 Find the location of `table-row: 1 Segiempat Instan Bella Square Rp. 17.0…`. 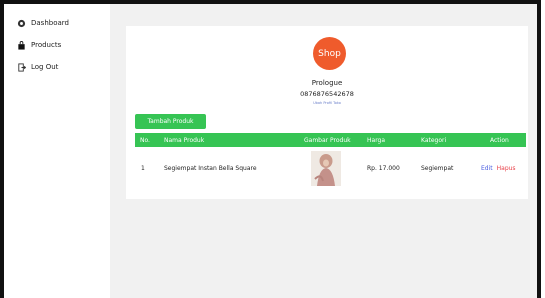

table-row: 1 Segiempat Instan Bella Square Rp. 17.0… is located at coordinates (330, 168).